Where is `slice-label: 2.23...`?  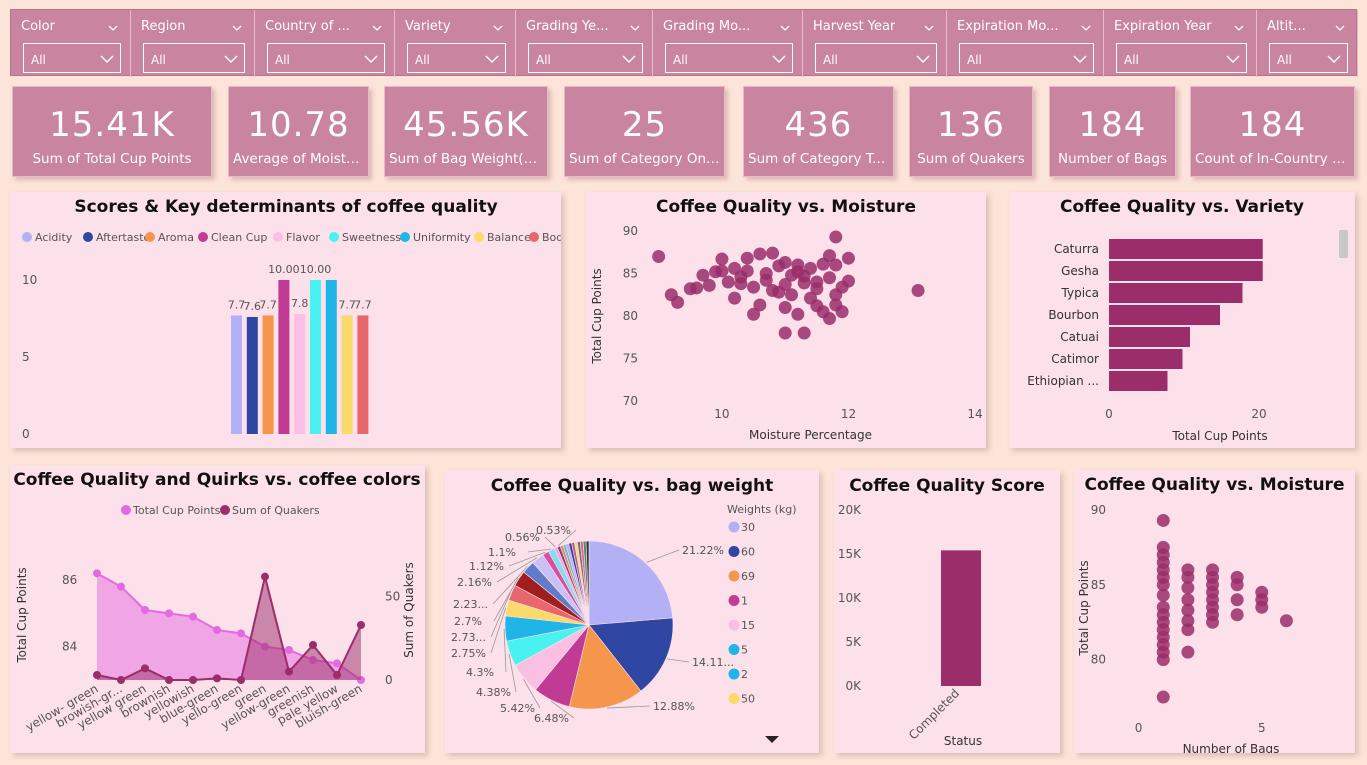
slice-label: 2.23... is located at coordinates (470, 604).